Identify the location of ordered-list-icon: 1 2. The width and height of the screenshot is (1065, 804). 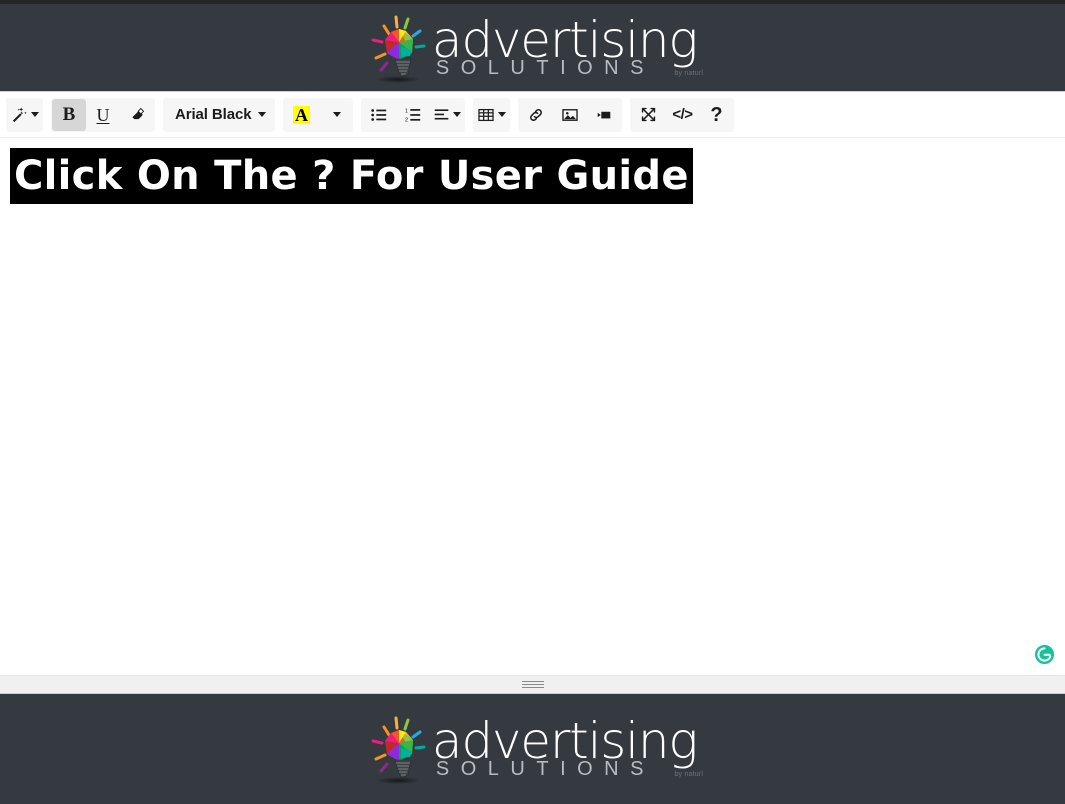
(413, 115).